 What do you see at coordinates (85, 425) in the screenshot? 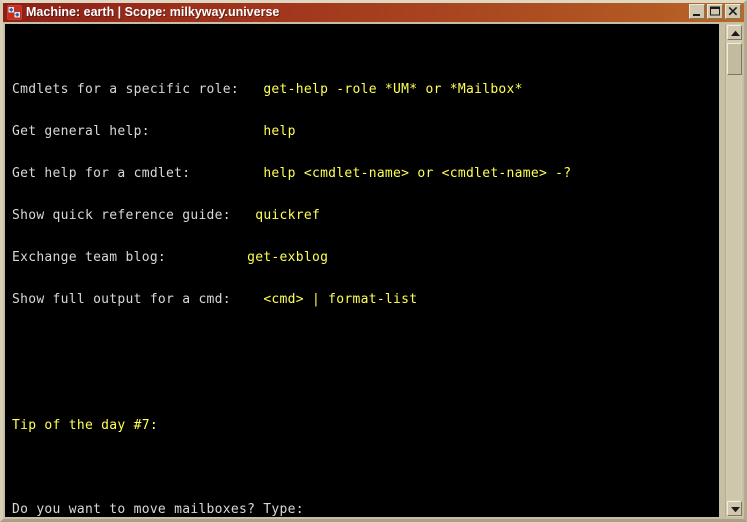
I see `tip-heading: Tip of the day #7:` at bounding box center [85, 425].